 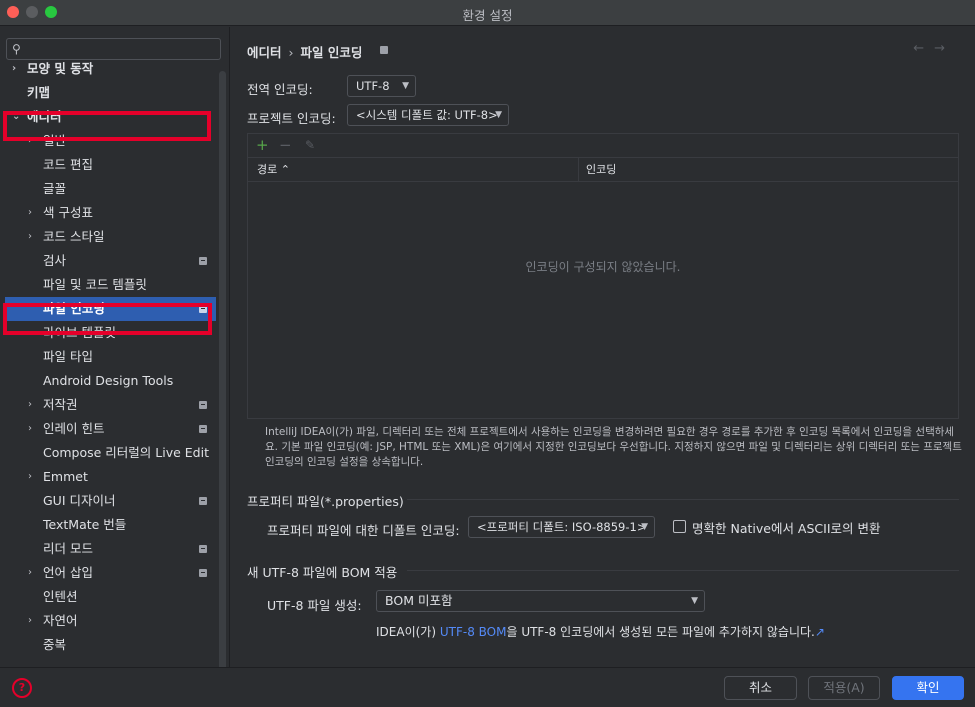 What do you see at coordinates (107, 126) in the screenshot?
I see `highlight-box-editor` at bounding box center [107, 126].